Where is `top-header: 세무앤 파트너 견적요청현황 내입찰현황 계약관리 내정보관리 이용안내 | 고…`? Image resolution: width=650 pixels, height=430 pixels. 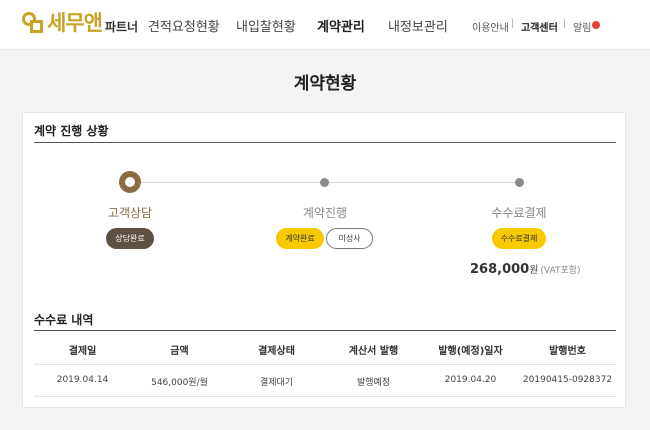
top-header: 세무앤 파트너 견적요청현황 내입찰현황 계약관리 내정보관리 이용안내 | 고… is located at coordinates (325, 25).